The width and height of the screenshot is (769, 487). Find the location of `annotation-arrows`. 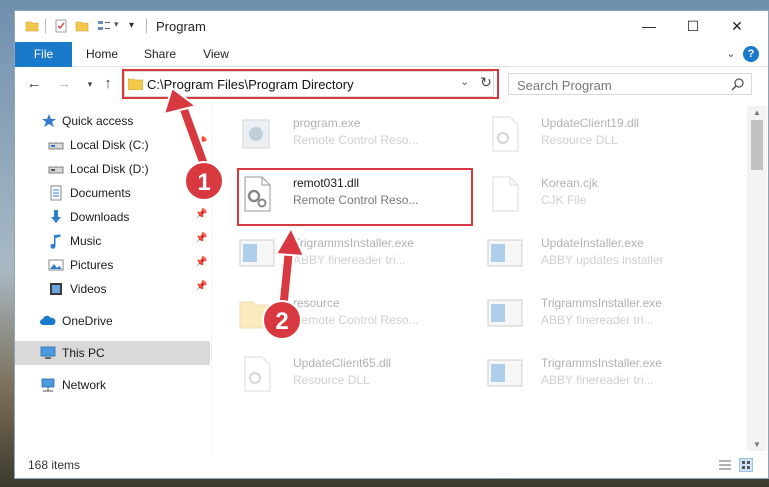

annotation-arrows is located at coordinates (234, 196).